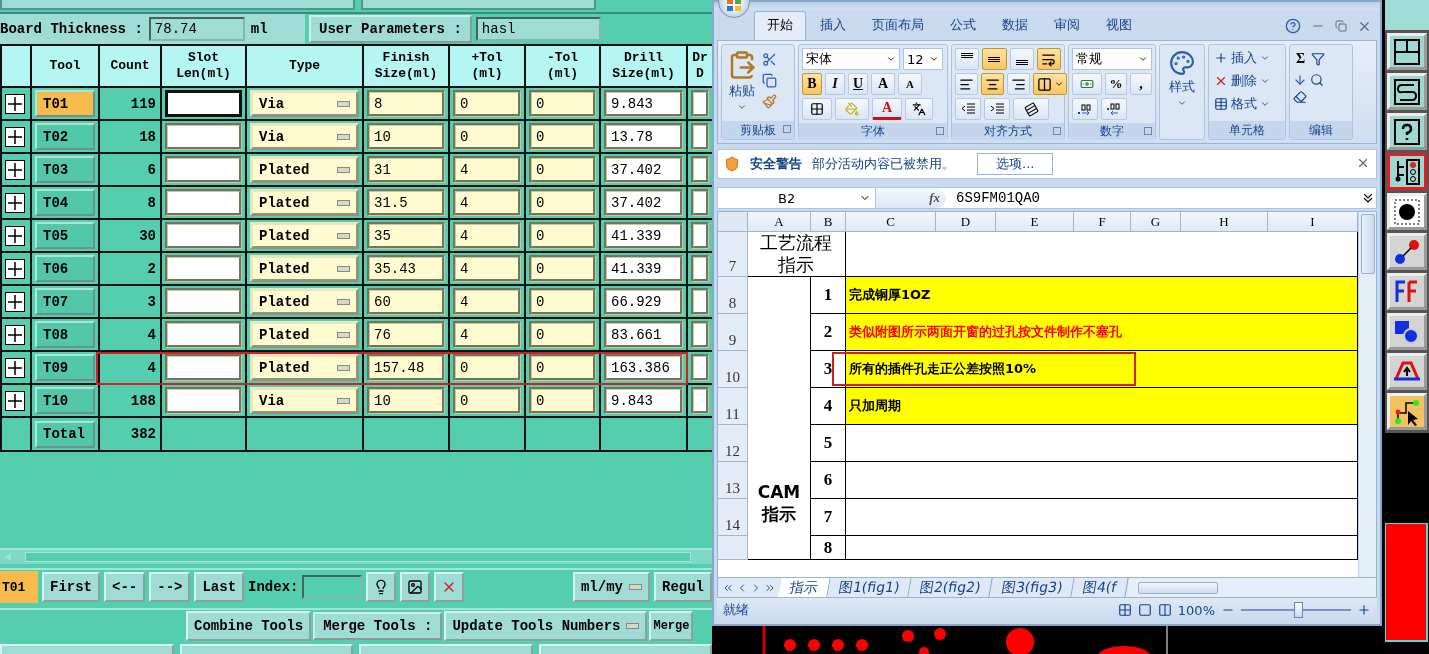  What do you see at coordinates (65, 235) in the screenshot?
I see `tool-button: T05` at bounding box center [65, 235].